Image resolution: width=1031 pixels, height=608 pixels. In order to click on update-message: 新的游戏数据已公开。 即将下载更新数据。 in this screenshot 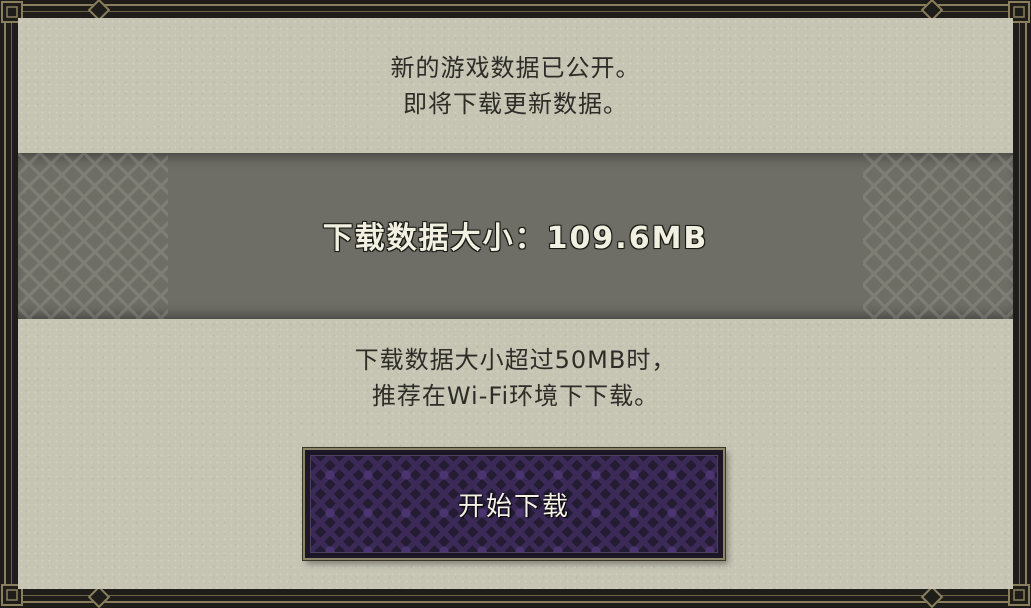, I will do `click(515, 86)`.